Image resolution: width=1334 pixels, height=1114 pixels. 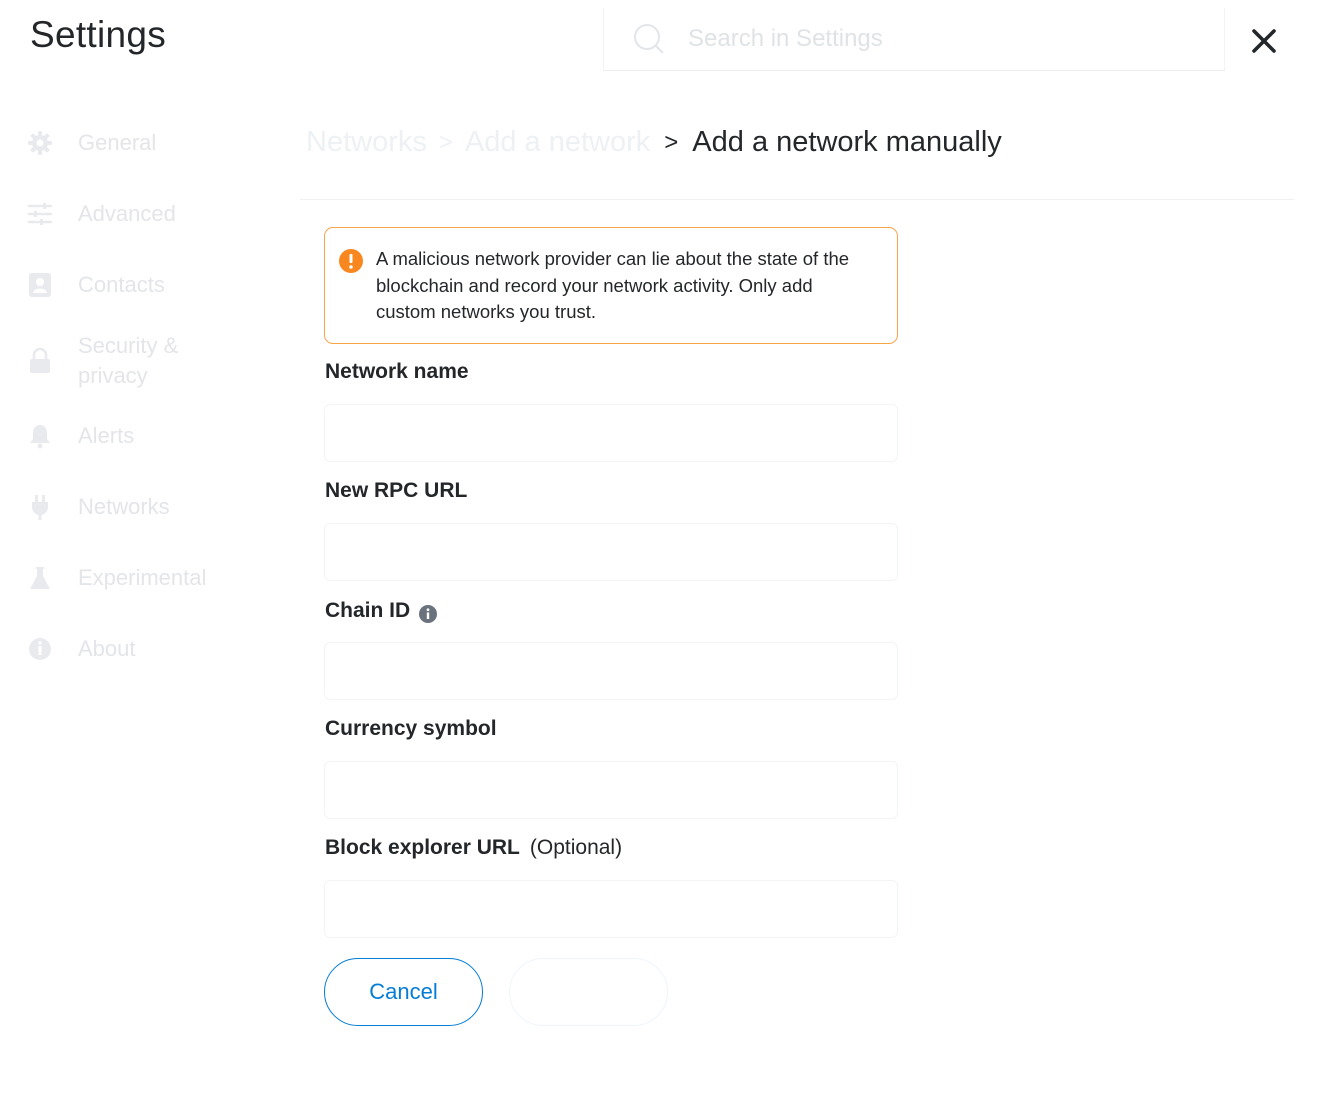 What do you see at coordinates (98, 34) in the screenshot?
I see `page-title: Settings` at bounding box center [98, 34].